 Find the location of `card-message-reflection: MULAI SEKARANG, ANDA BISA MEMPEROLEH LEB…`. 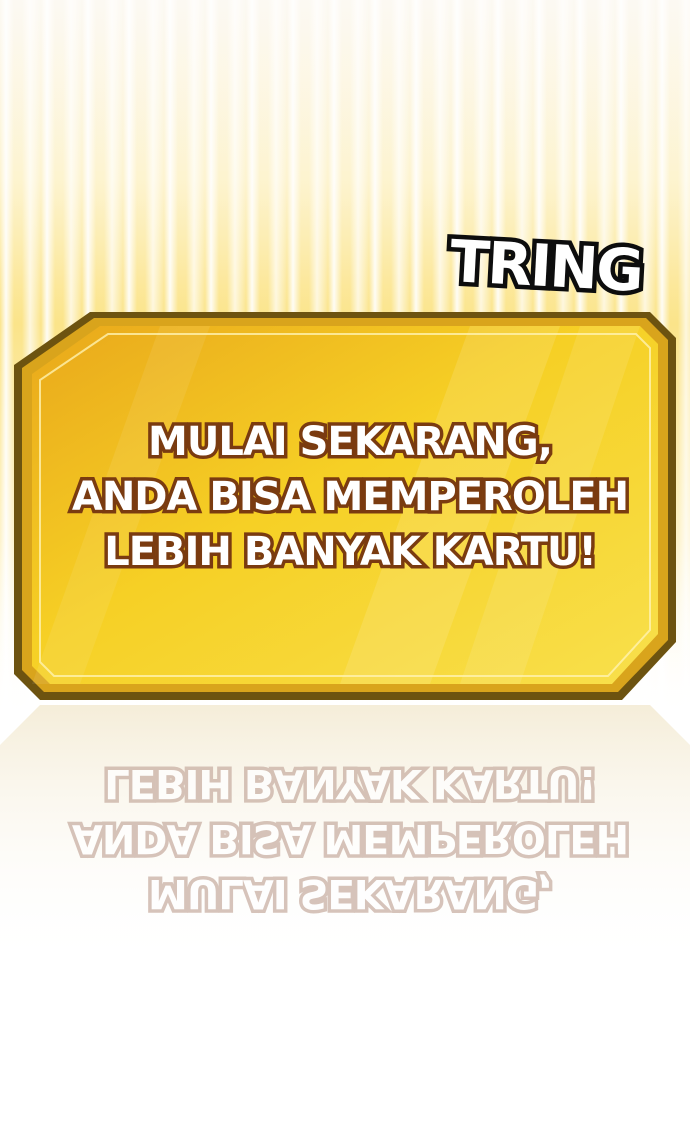

card-message-reflection: MULAI SEKARANG, ANDA BISA MEMPEROLEH LEB… is located at coordinates (350, 837).